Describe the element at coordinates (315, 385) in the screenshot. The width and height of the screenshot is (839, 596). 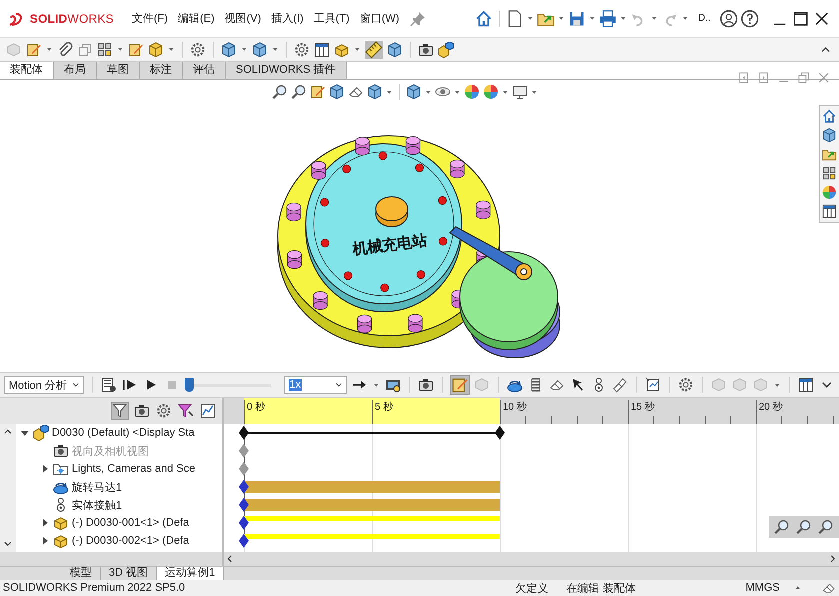
I see `playback-speed-dropdown: 1x` at that location.